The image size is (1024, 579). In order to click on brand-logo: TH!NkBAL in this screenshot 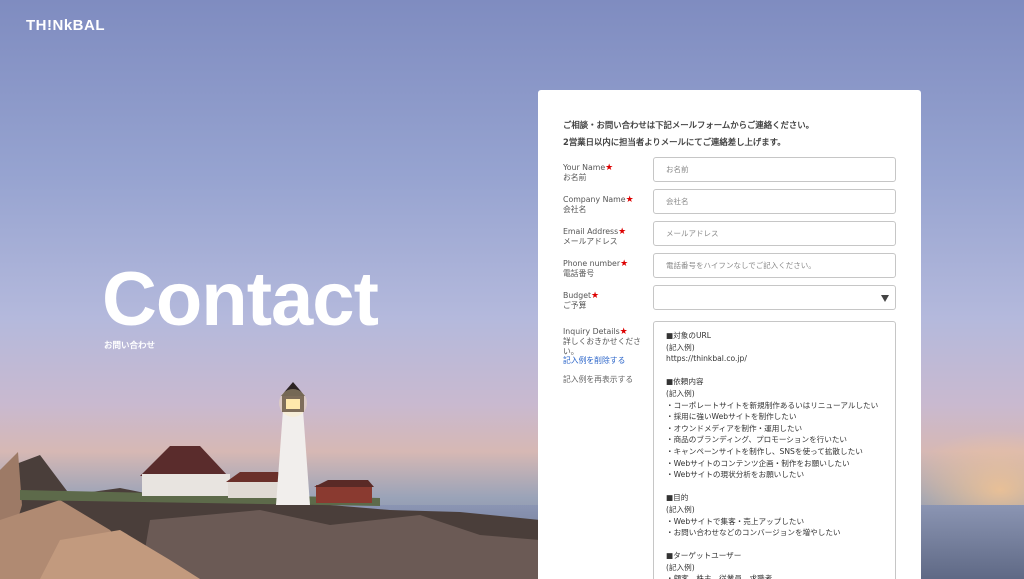, I will do `click(65, 25)`.